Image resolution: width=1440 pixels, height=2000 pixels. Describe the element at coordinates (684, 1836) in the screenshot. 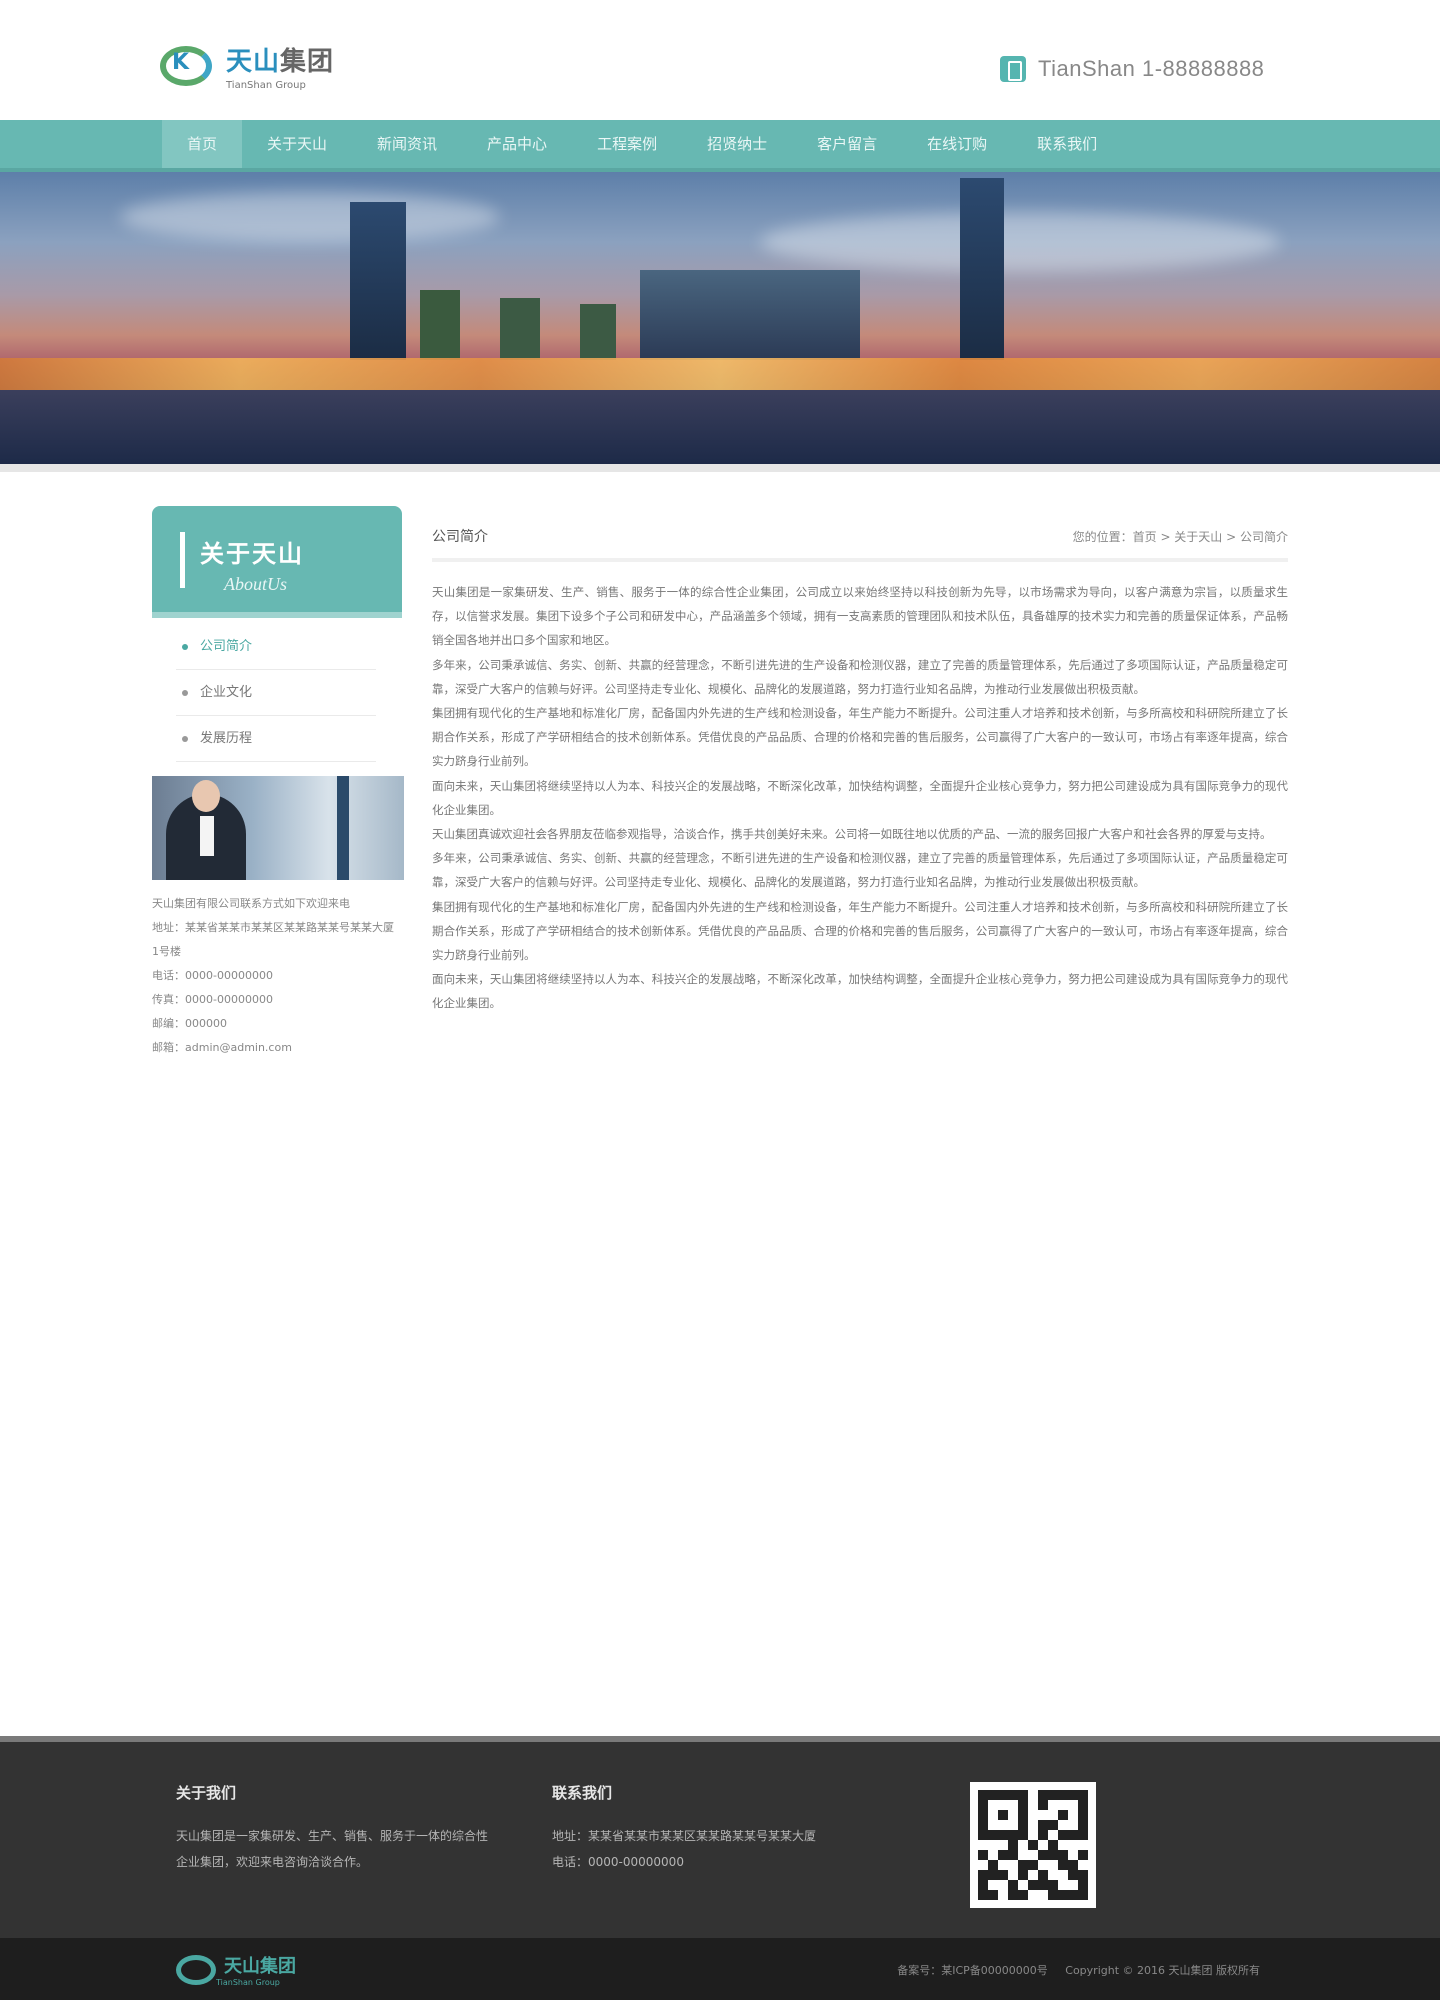

I see `footer-contact-address: 地址：某某省某某市某某区某某路某某号某某大厦` at that location.